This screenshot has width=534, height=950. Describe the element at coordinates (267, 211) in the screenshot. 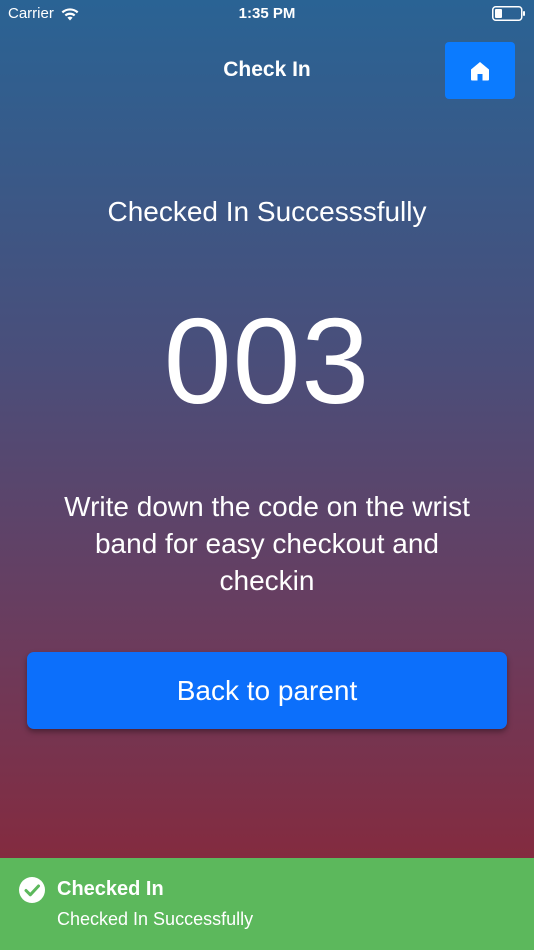

I see `success-heading: Checked In Successsfully` at that location.